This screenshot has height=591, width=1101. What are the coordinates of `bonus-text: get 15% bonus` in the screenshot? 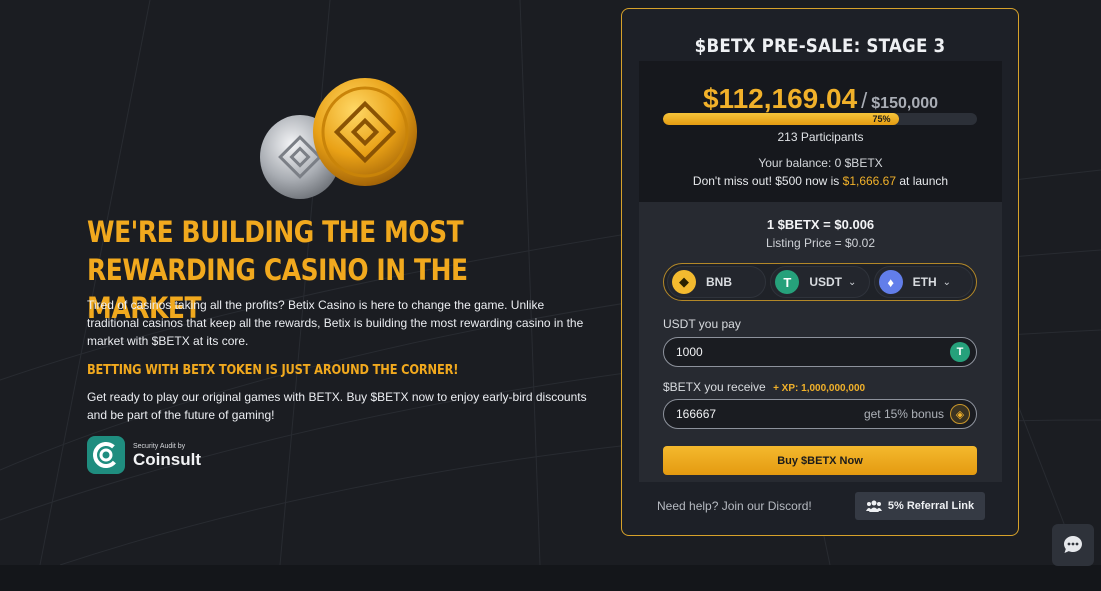 It's located at (903, 414).